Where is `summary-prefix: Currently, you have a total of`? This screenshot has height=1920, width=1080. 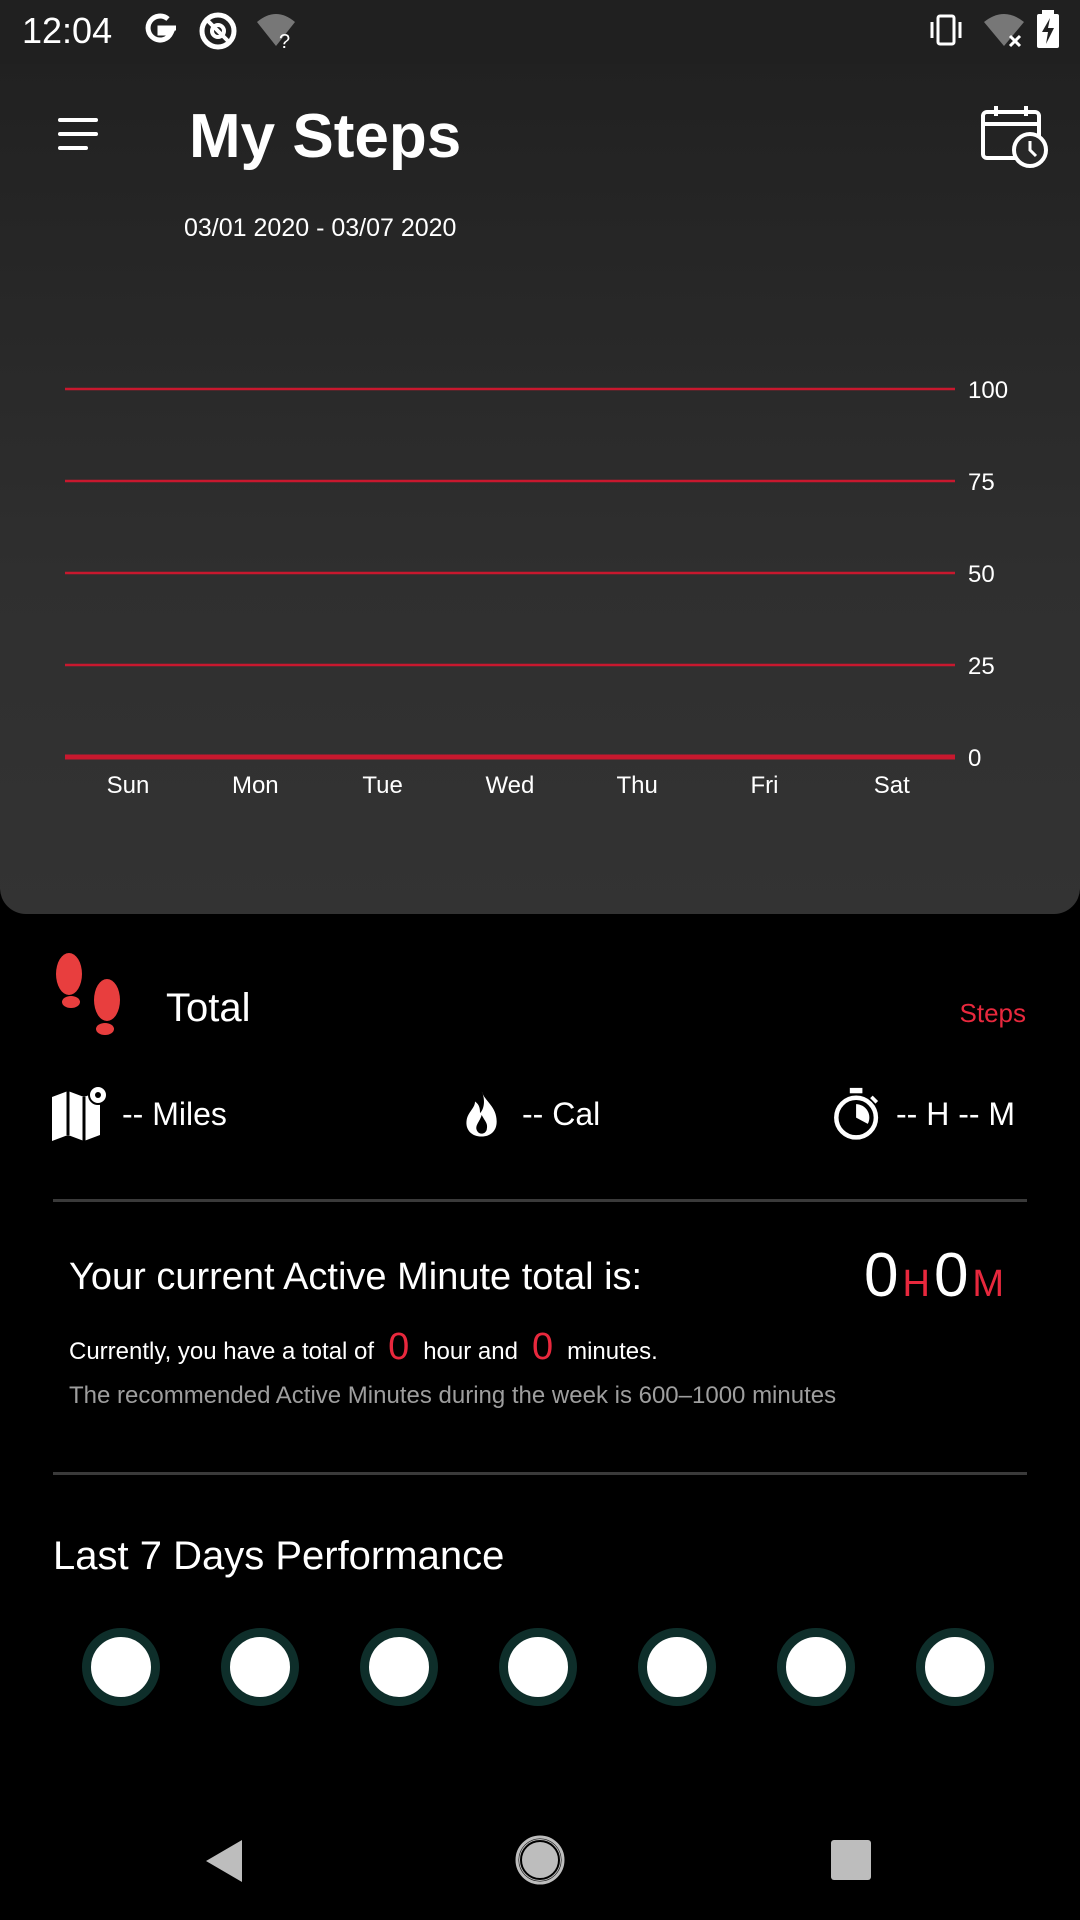 summary-prefix: Currently, you have a total of is located at coordinates (222, 1351).